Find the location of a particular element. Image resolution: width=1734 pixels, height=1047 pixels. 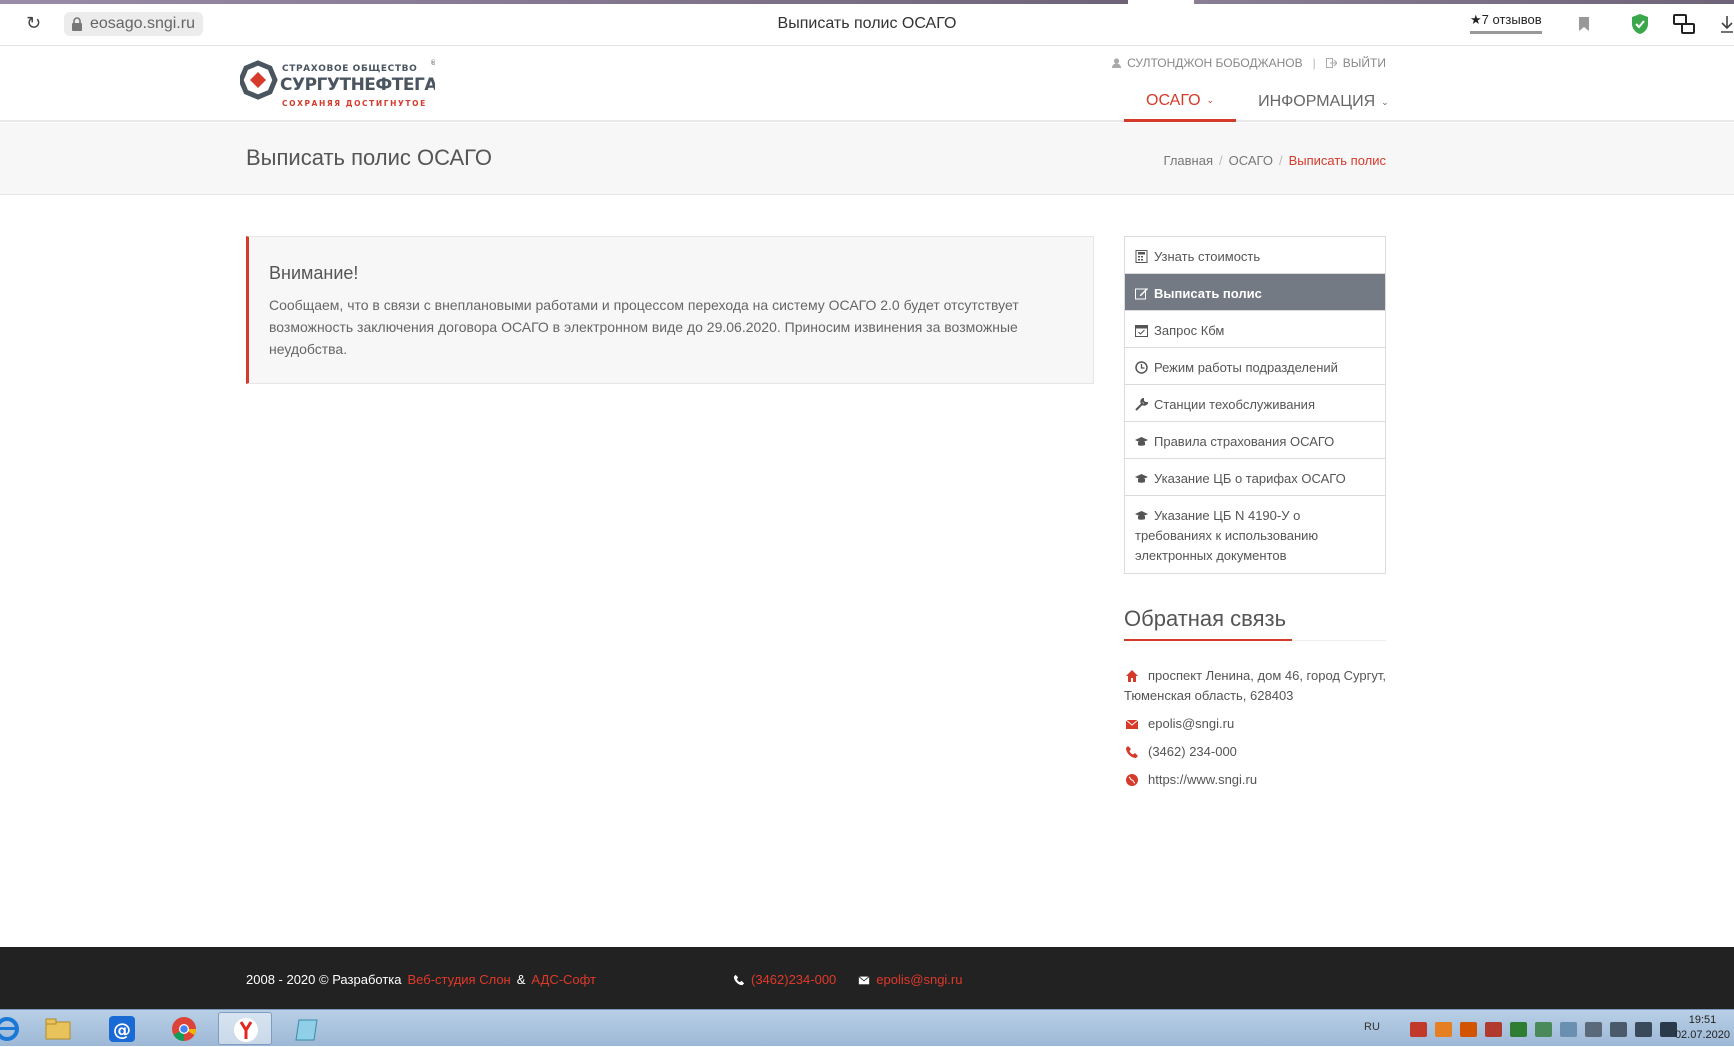

reviews-button: ★7 отзывов is located at coordinates (1506, 23).